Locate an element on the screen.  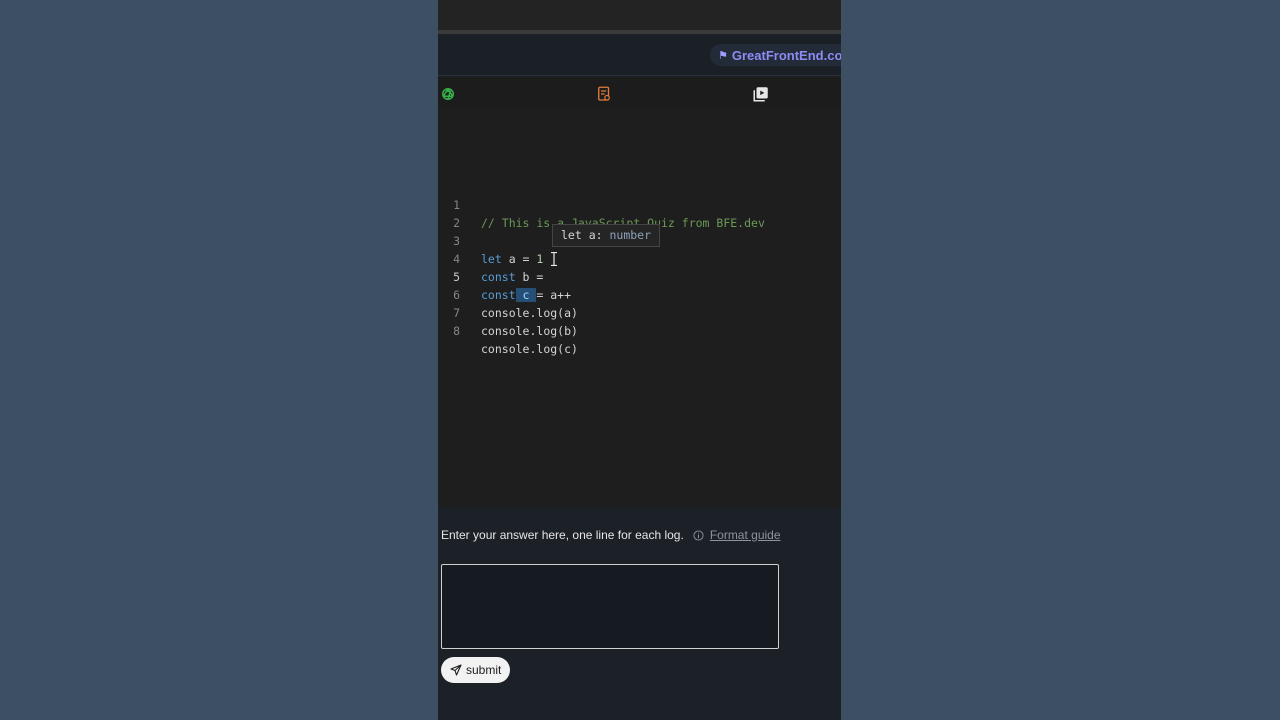
format-guide-link: Format guide is located at coordinates (745, 535).